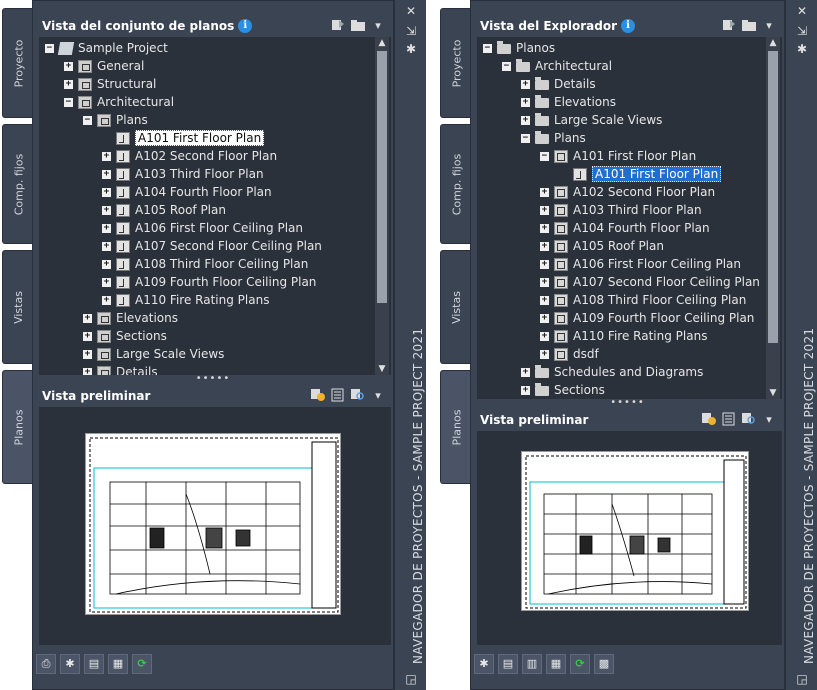 The image size is (817, 690). What do you see at coordinates (94, 664) in the screenshot?
I see `sheet-set-icon: ▤` at bounding box center [94, 664].